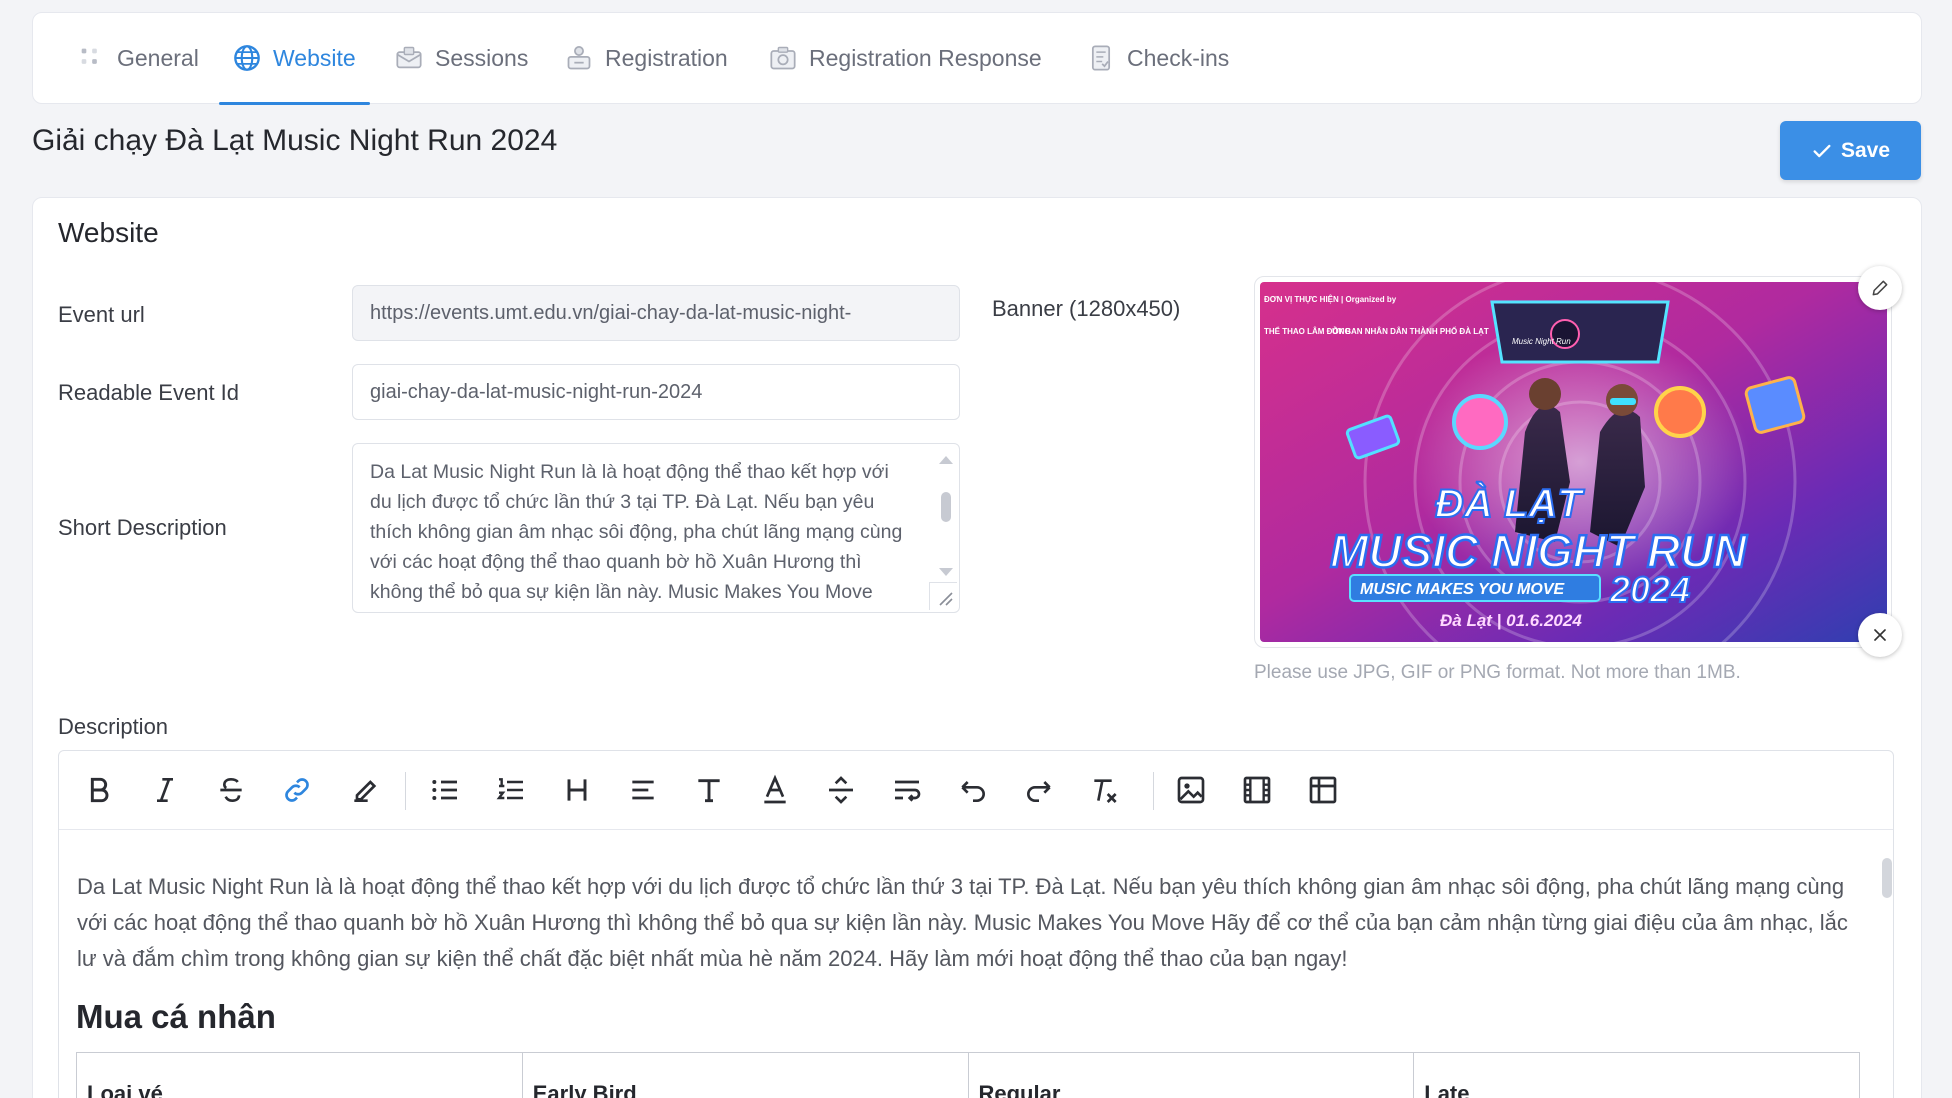 This screenshot has width=1952, height=1098. What do you see at coordinates (907, 790) in the screenshot?
I see `wrap-icon` at bounding box center [907, 790].